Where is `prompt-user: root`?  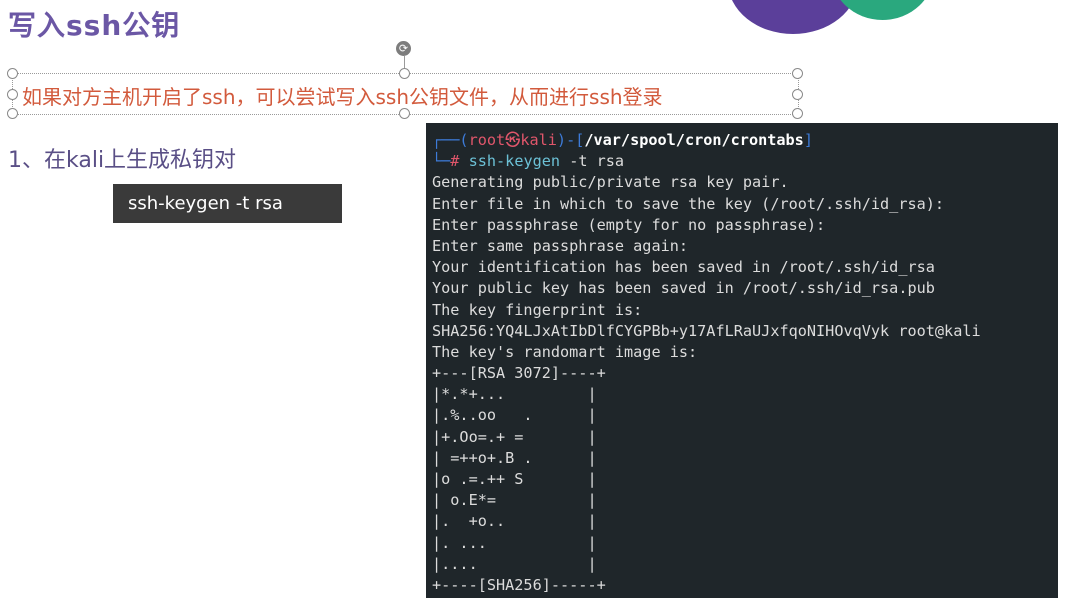 prompt-user: root is located at coordinates (487, 140).